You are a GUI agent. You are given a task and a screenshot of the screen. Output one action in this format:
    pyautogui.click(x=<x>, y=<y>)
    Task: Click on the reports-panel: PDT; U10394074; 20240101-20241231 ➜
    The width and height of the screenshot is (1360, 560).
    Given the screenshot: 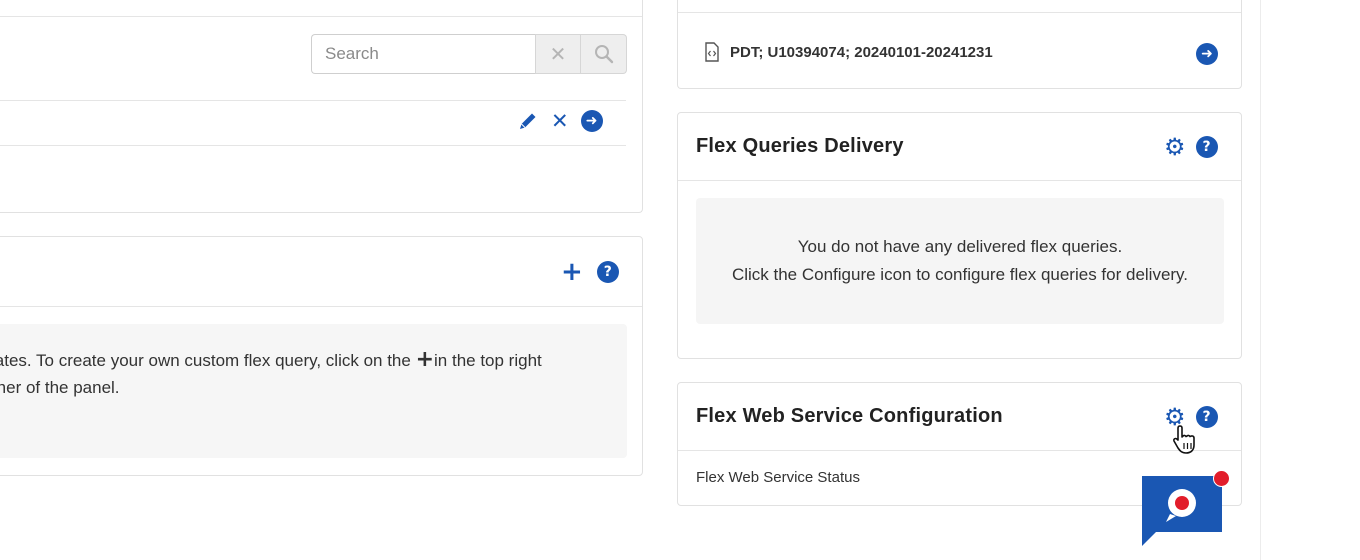 What is the action you would take?
    pyautogui.click(x=959, y=44)
    